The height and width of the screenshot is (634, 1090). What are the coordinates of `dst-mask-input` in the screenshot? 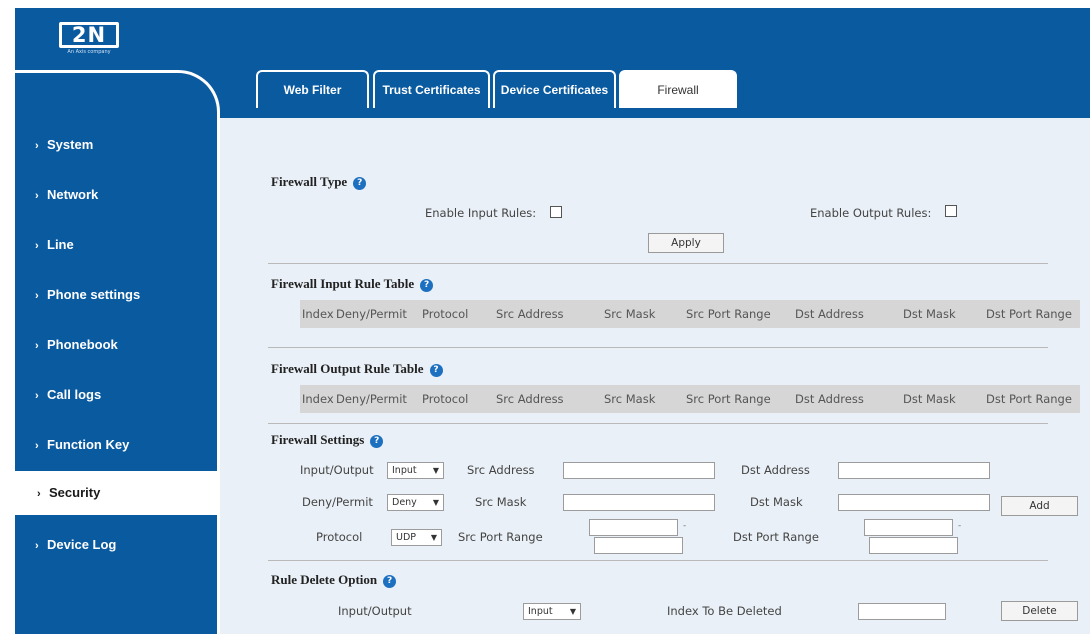 It's located at (914, 502).